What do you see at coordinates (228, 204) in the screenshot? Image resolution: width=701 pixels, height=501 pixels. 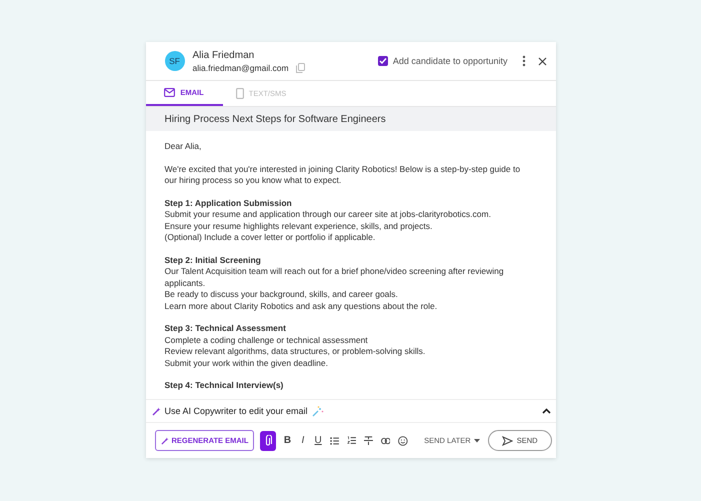 I see `step-heading: Step 1: Application Submission` at bounding box center [228, 204].